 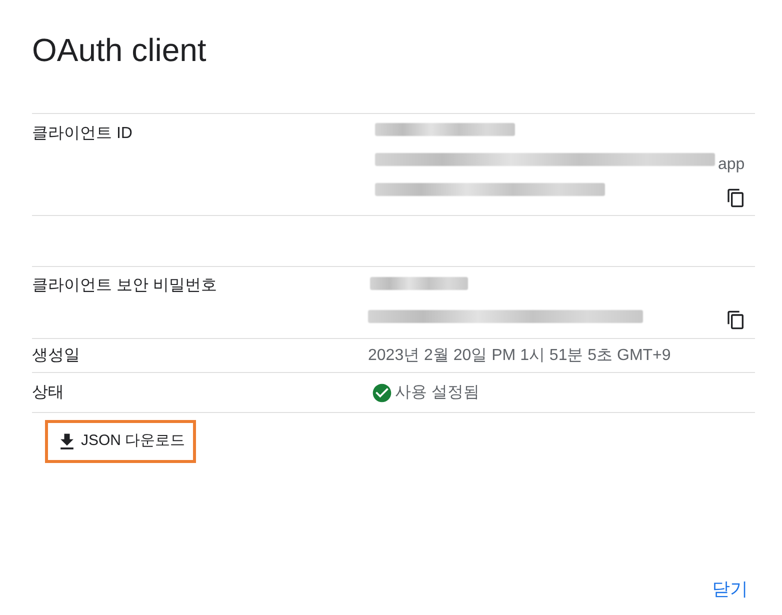 What do you see at coordinates (56, 355) in the screenshot?
I see `field-label: 생성일` at bounding box center [56, 355].